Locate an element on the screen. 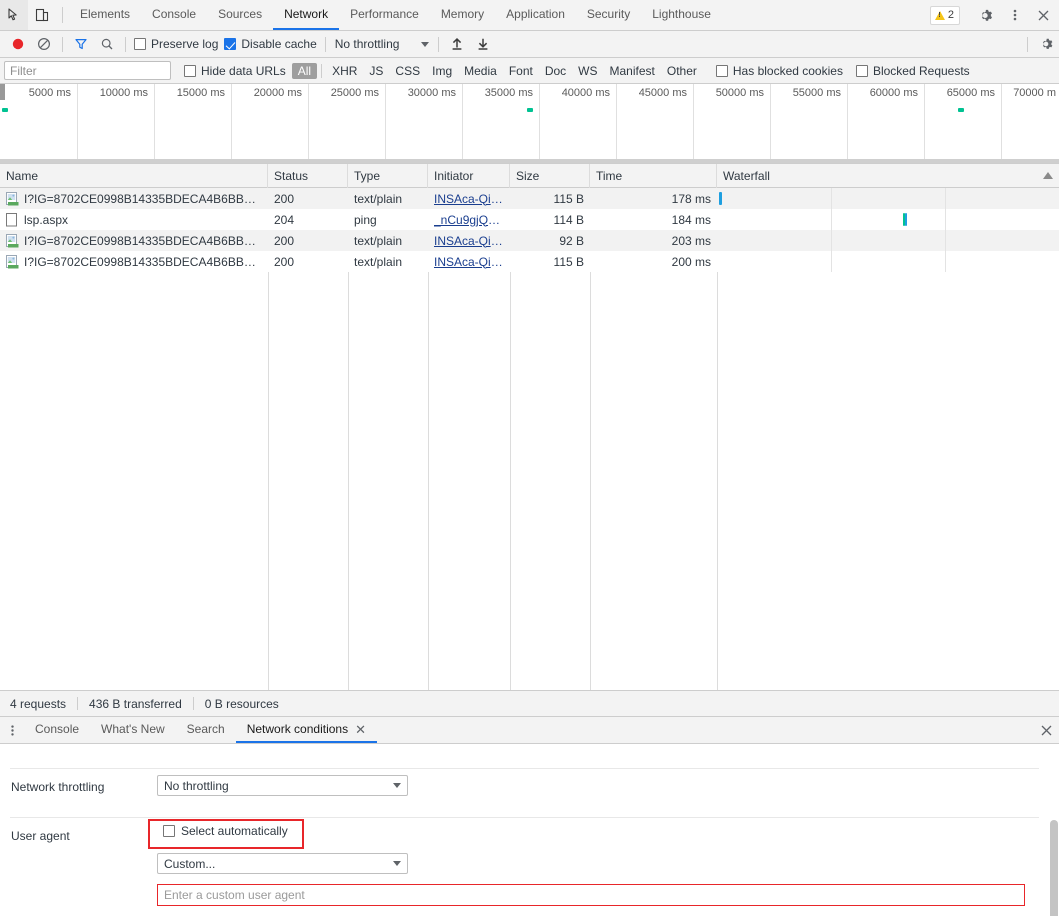  network-toolbar: Preserve log Disable cache No throttling is located at coordinates (529, 44).